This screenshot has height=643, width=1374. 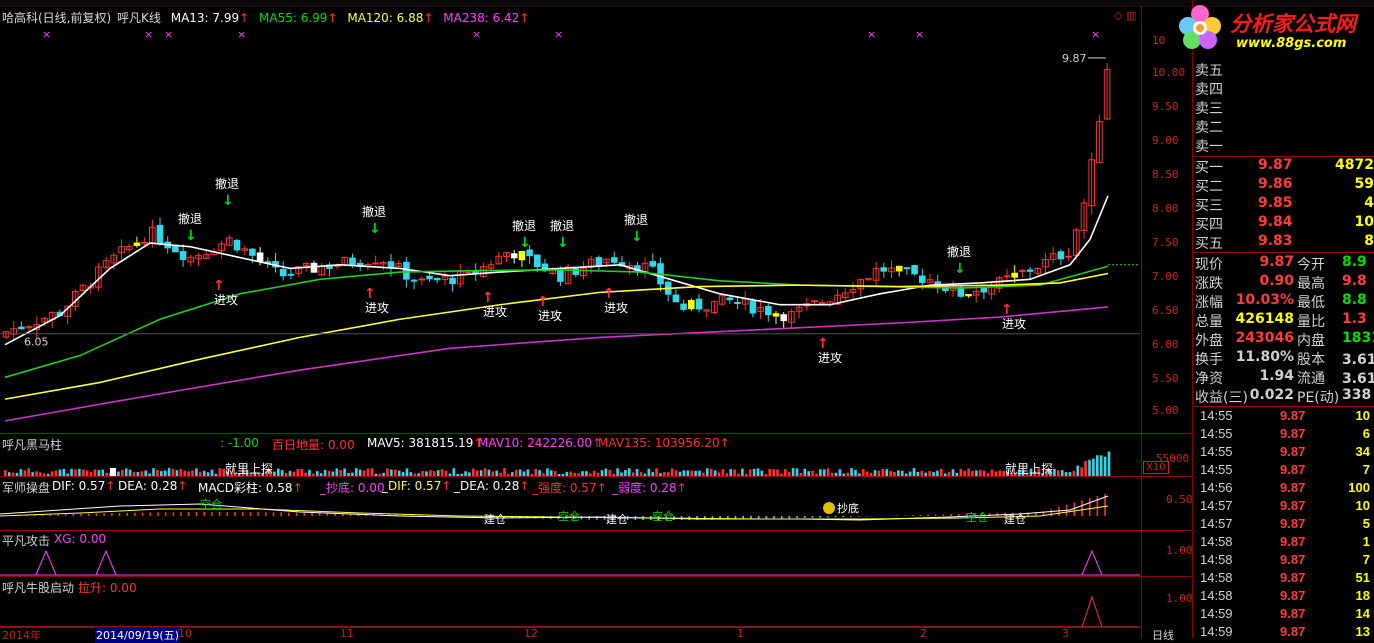 What do you see at coordinates (1275, 165) in the screenshot?
I see `buy-price: 9.87` at bounding box center [1275, 165].